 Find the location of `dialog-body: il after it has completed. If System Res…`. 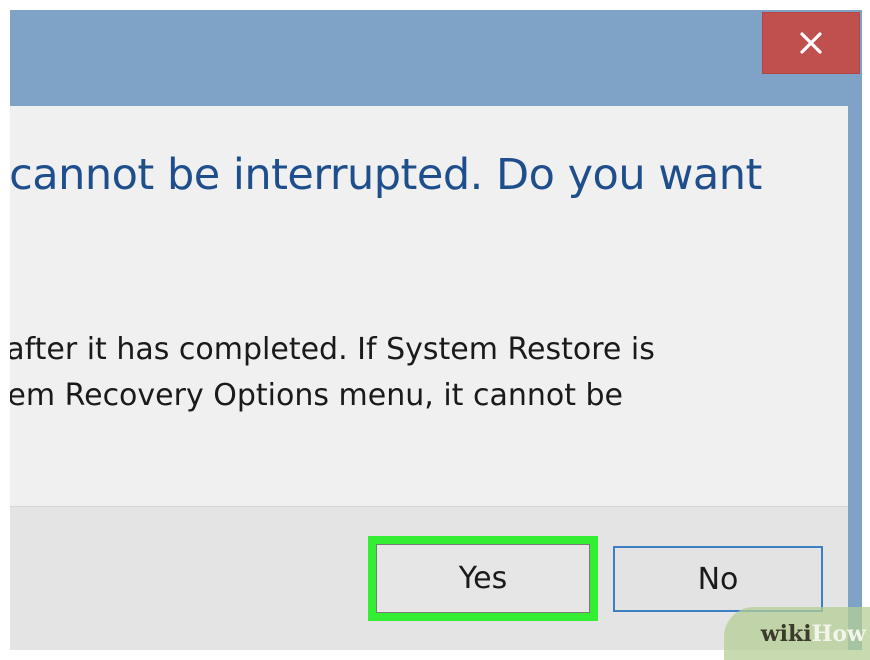

dialog-body: il after it has completed. If System Res… is located at coordinates (332, 373).